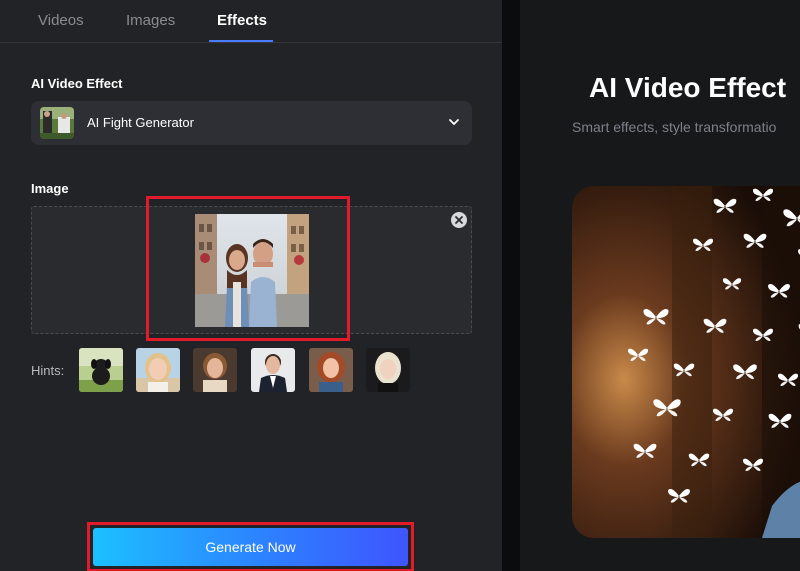  Describe the element at coordinates (61, 20) in the screenshot. I see `tab-videos: Videos` at that location.